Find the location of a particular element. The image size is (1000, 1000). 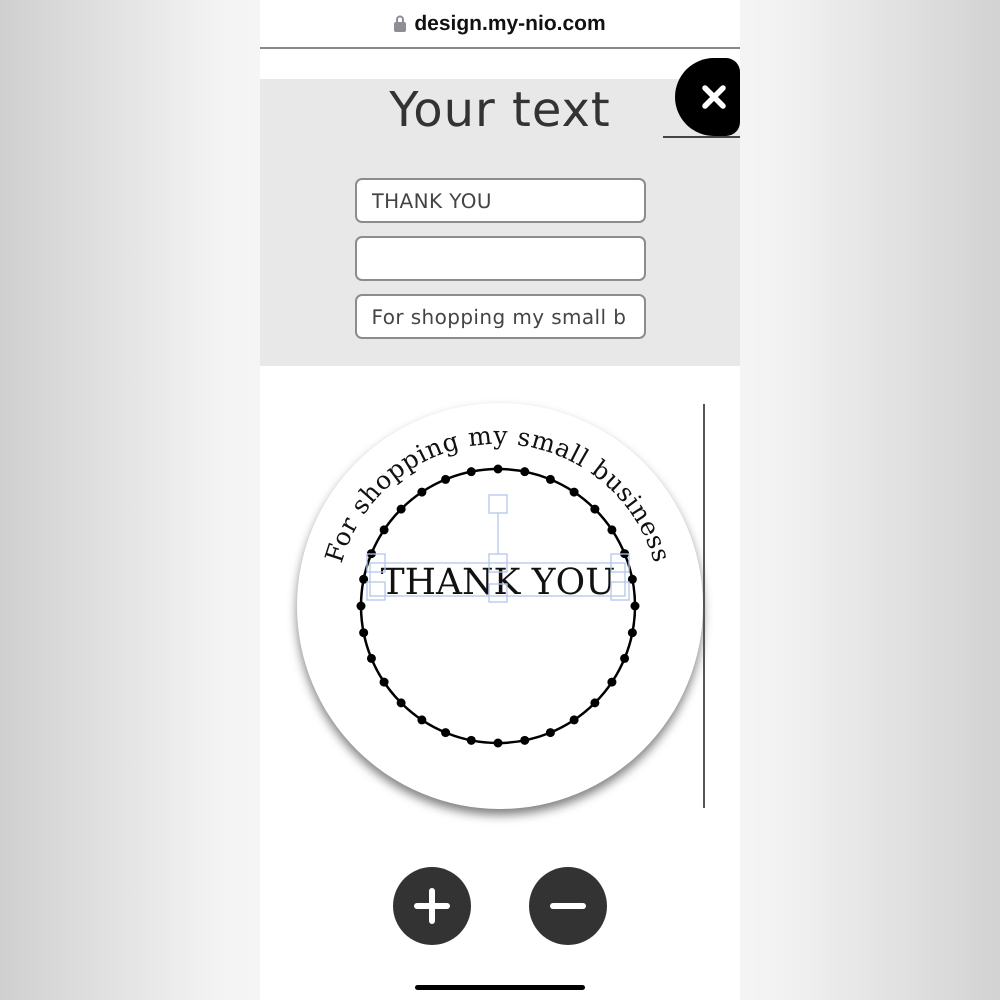

center-text: THANK YOU is located at coordinates (498, 582).